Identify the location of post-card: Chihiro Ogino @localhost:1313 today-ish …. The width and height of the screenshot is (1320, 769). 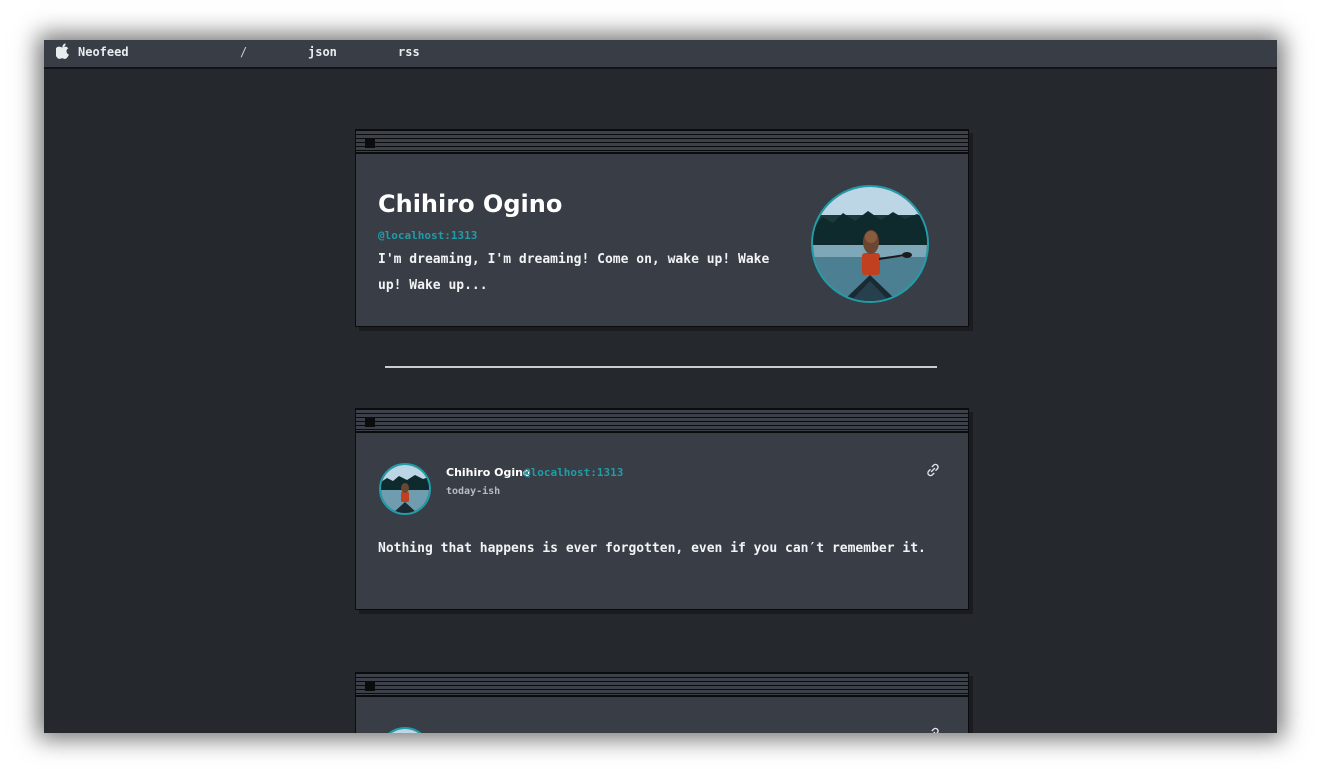
(662, 509).